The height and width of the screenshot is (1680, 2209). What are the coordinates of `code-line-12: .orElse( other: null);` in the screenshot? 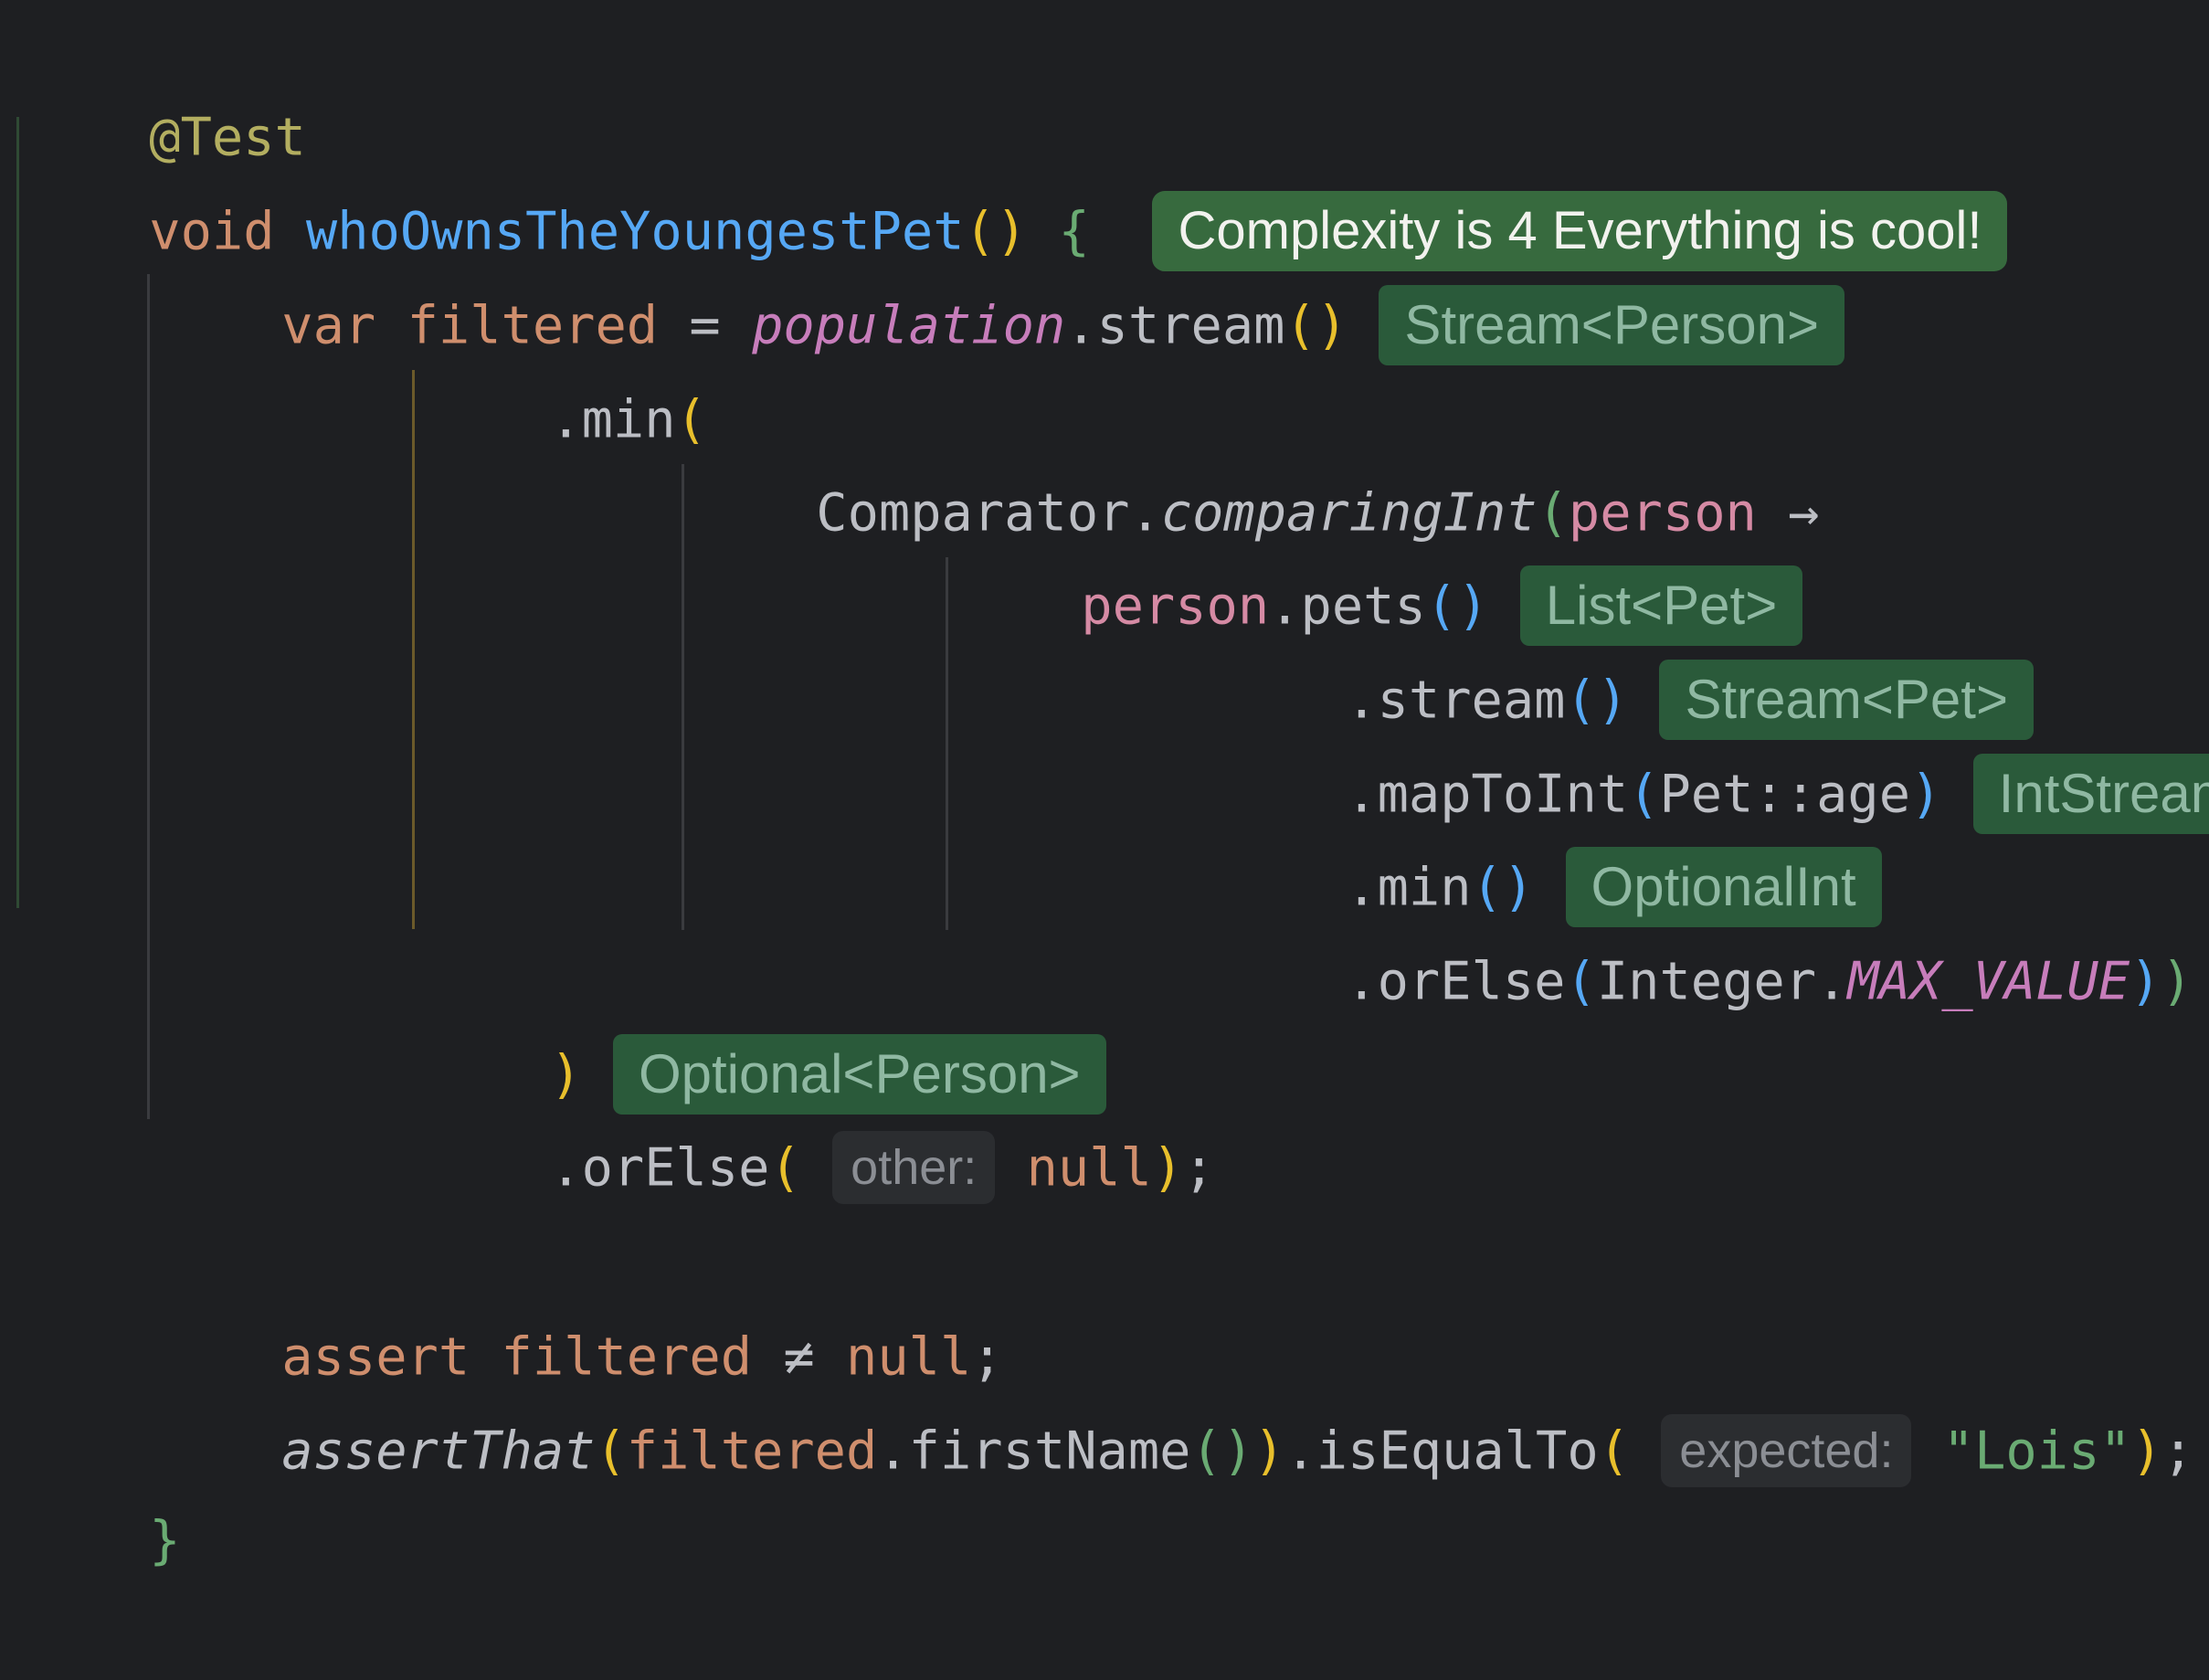 It's located at (820, 1115).